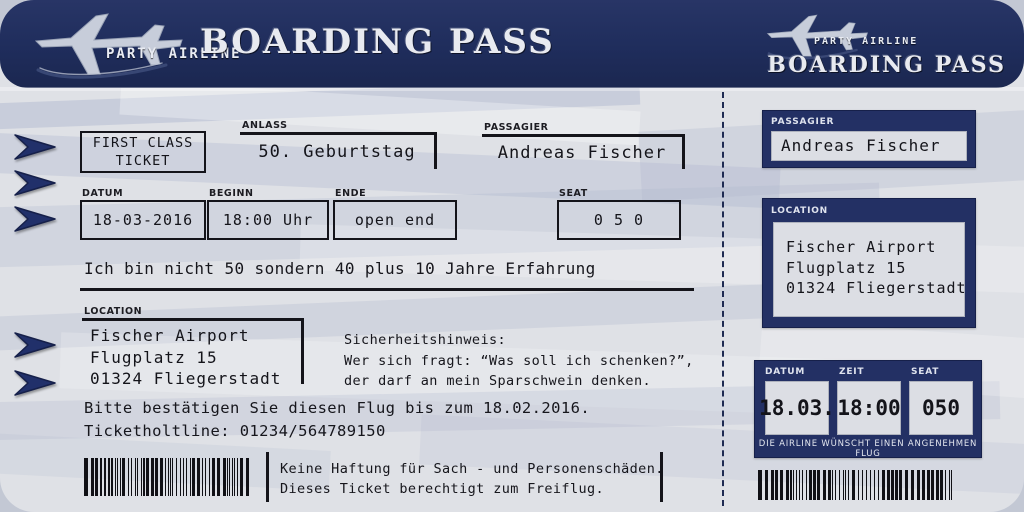 Image resolution: width=1024 pixels, height=512 pixels. Describe the element at coordinates (235, 431) in the screenshot. I see `hotline-line: Ticketholtline: 01234/564789150` at that location.